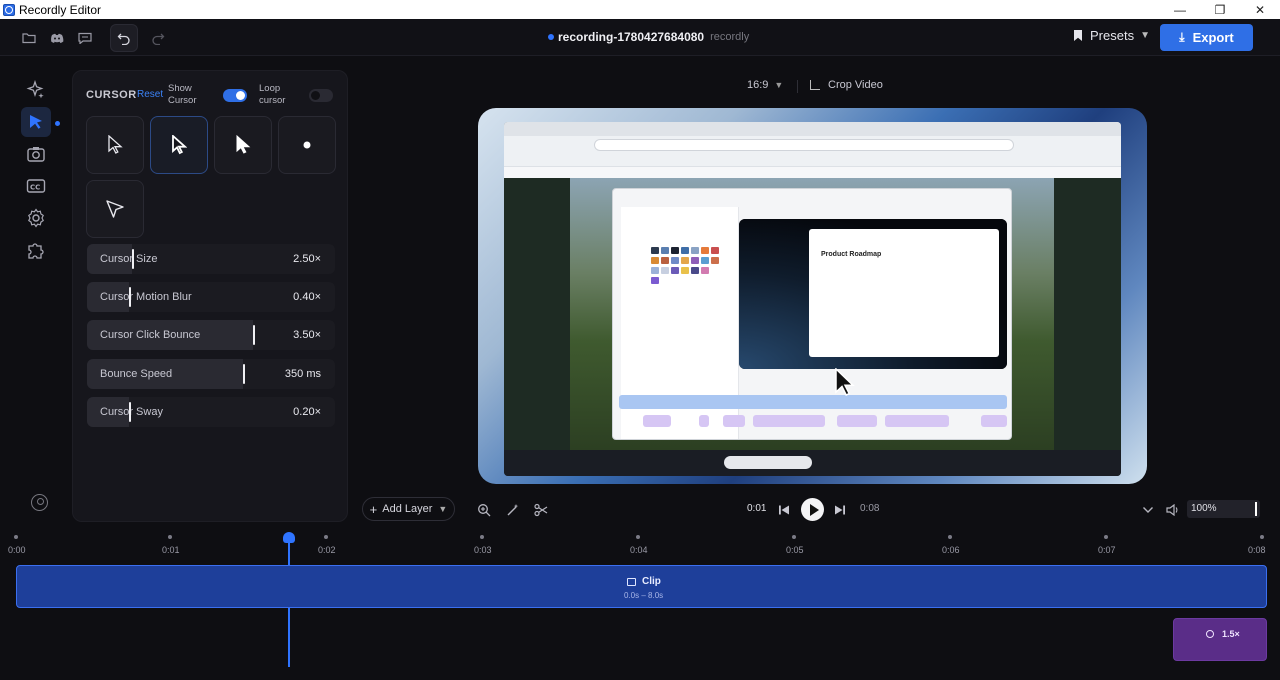  What do you see at coordinates (307, 335) in the screenshot?
I see `slider-value: 3.50×` at bounding box center [307, 335].